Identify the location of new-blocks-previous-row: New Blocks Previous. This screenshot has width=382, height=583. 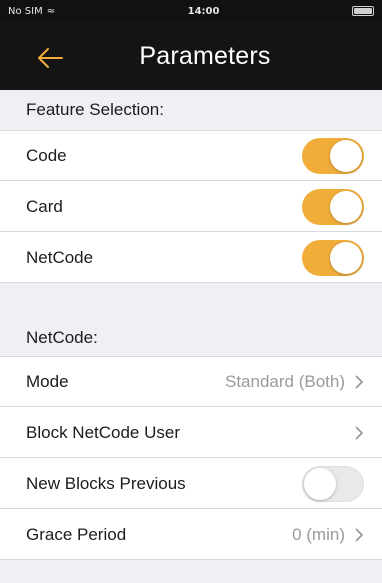
(191, 483).